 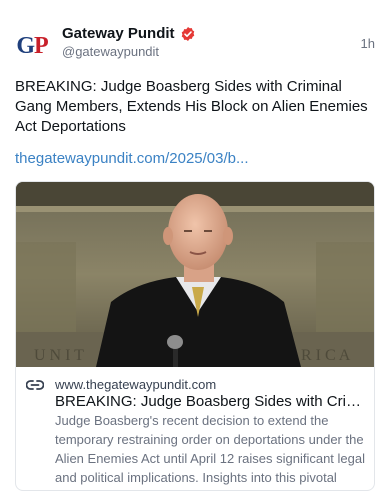 I want to click on avatar: GP, so click(x=32, y=46).